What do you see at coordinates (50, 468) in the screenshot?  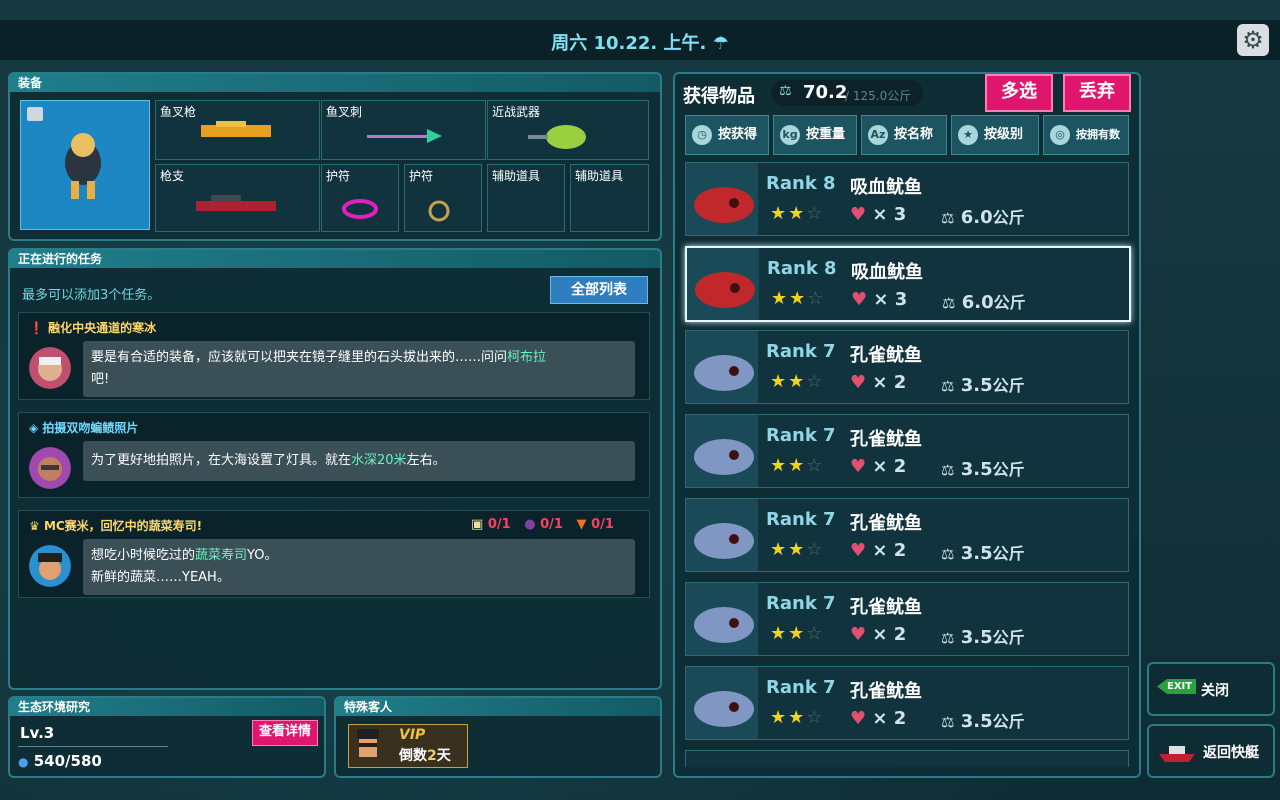 I see `photographer-avatar` at bounding box center [50, 468].